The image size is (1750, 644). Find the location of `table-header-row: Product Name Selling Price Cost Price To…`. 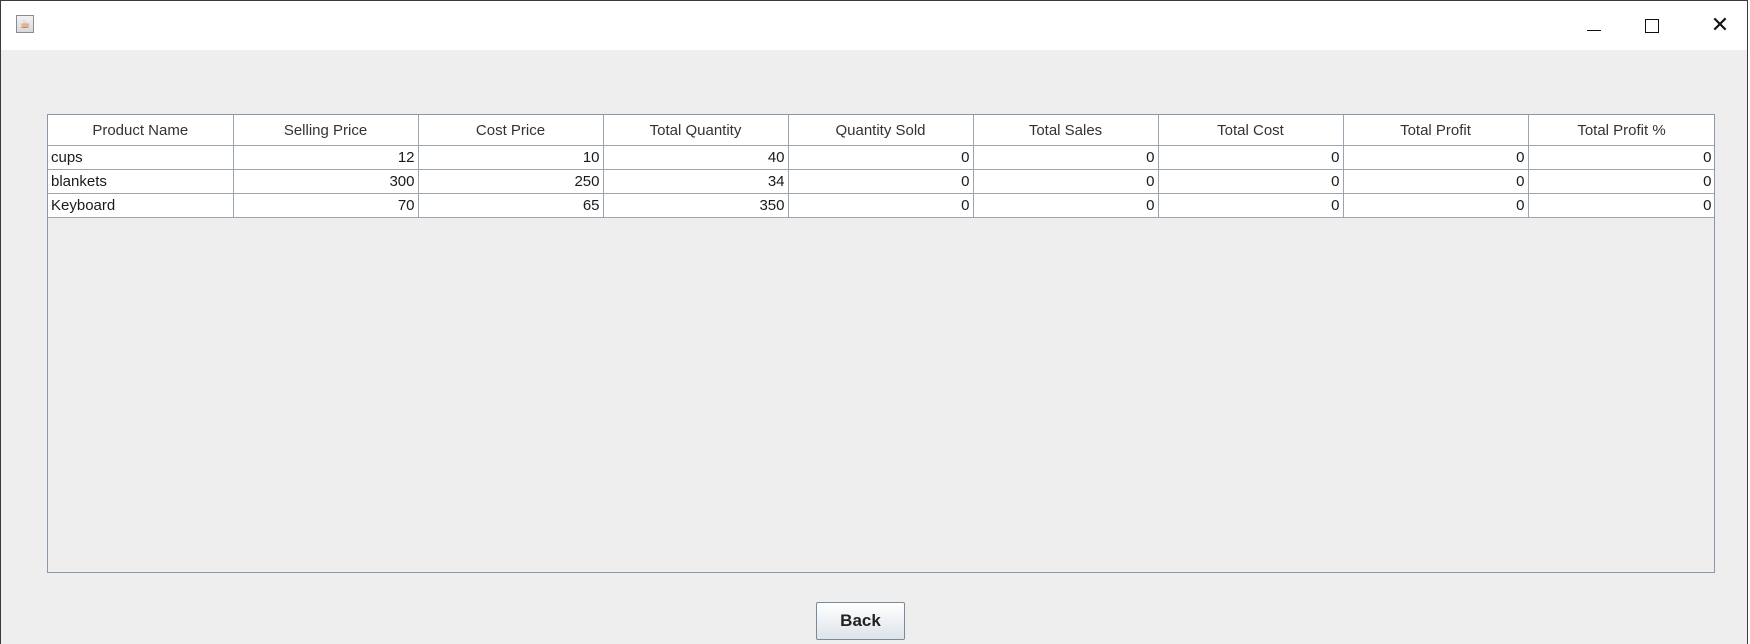

table-header-row: Product Name Selling Price Cost Price To… is located at coordinates (881, 130).